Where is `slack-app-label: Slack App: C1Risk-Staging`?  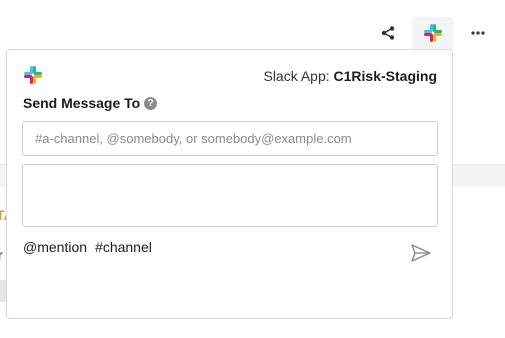 slack-app-label: Slack App: C1Risk-Staging is located at coordinates (350, 76).